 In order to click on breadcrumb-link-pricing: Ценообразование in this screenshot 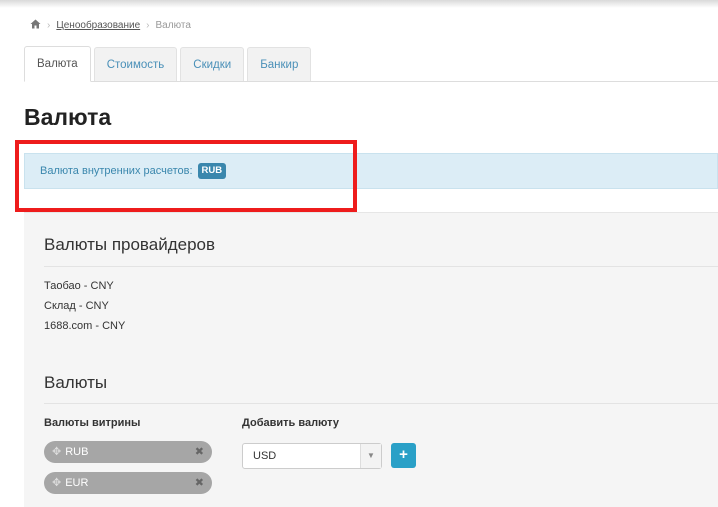, I will do `click(98, 25)`.